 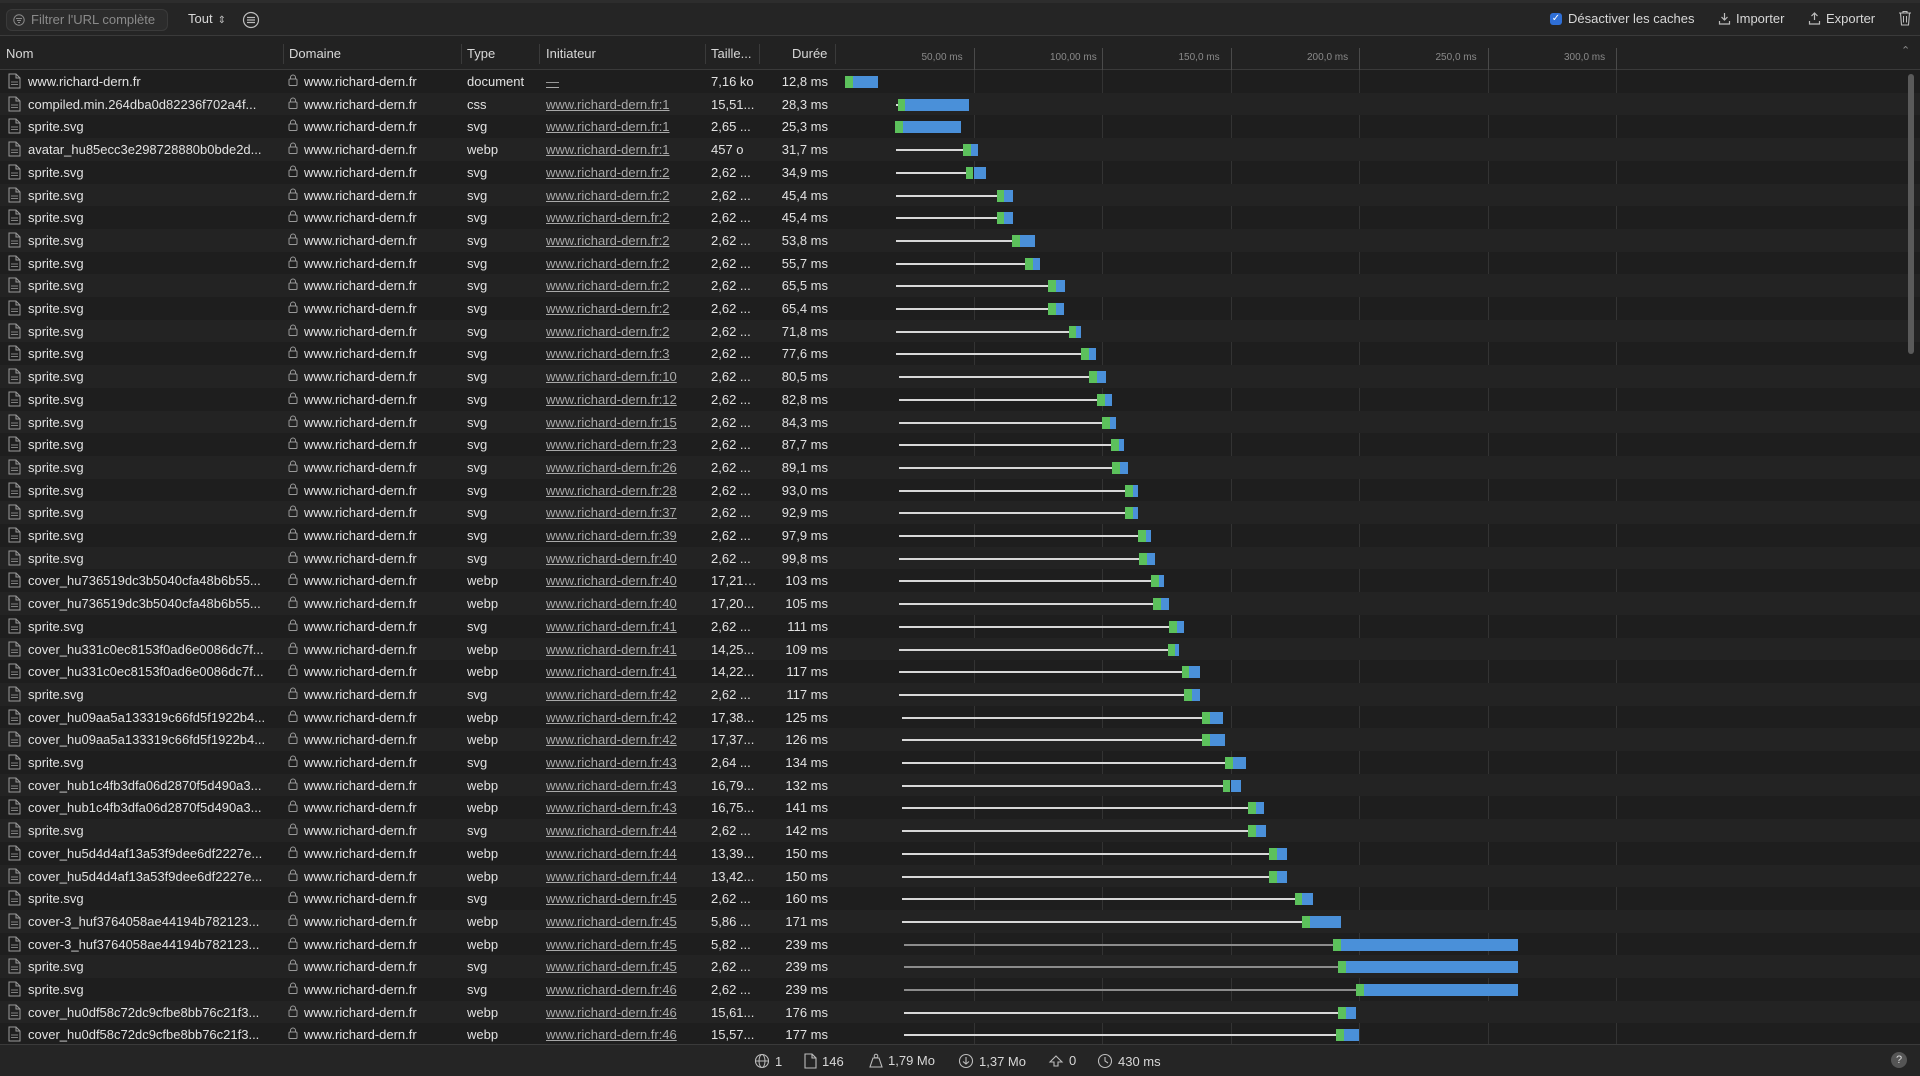 I want to click on disable-cache-checkbox: ✓, so click(x=1556, y=19).